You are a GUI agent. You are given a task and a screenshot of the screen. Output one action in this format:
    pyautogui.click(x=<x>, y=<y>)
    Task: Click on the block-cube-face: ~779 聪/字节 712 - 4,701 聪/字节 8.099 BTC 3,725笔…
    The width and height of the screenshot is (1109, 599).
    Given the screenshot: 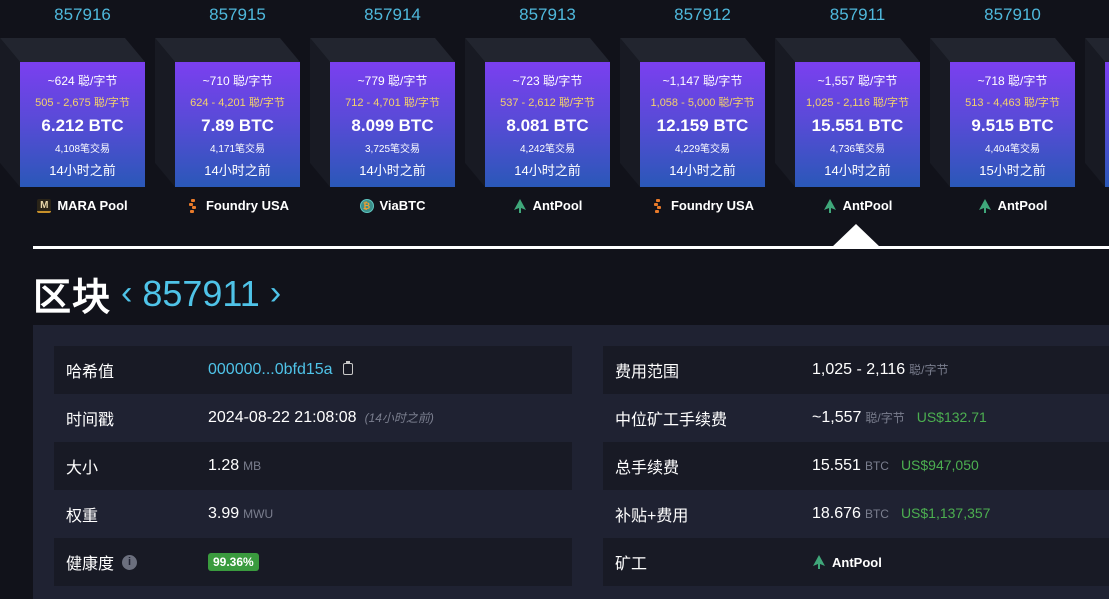 What is the action you would take?
    pyautogui.click(x=392, y=124)
    